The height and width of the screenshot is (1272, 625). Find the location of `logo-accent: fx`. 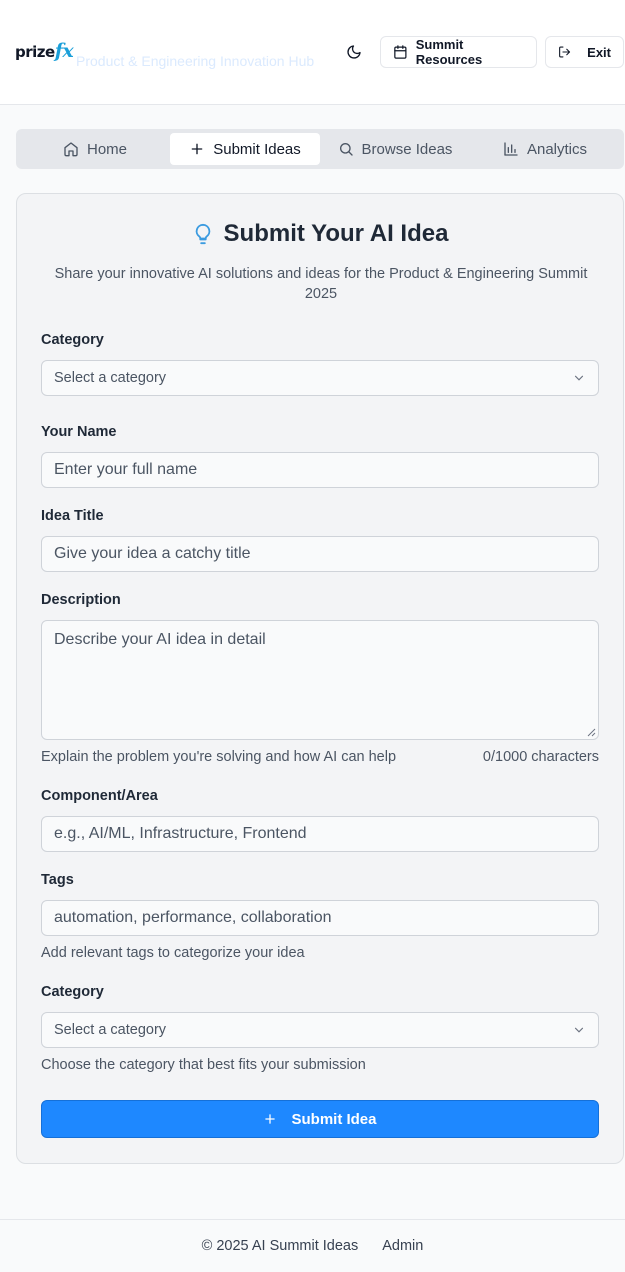

logo-accent: fx is located at coordinates (64, 51).